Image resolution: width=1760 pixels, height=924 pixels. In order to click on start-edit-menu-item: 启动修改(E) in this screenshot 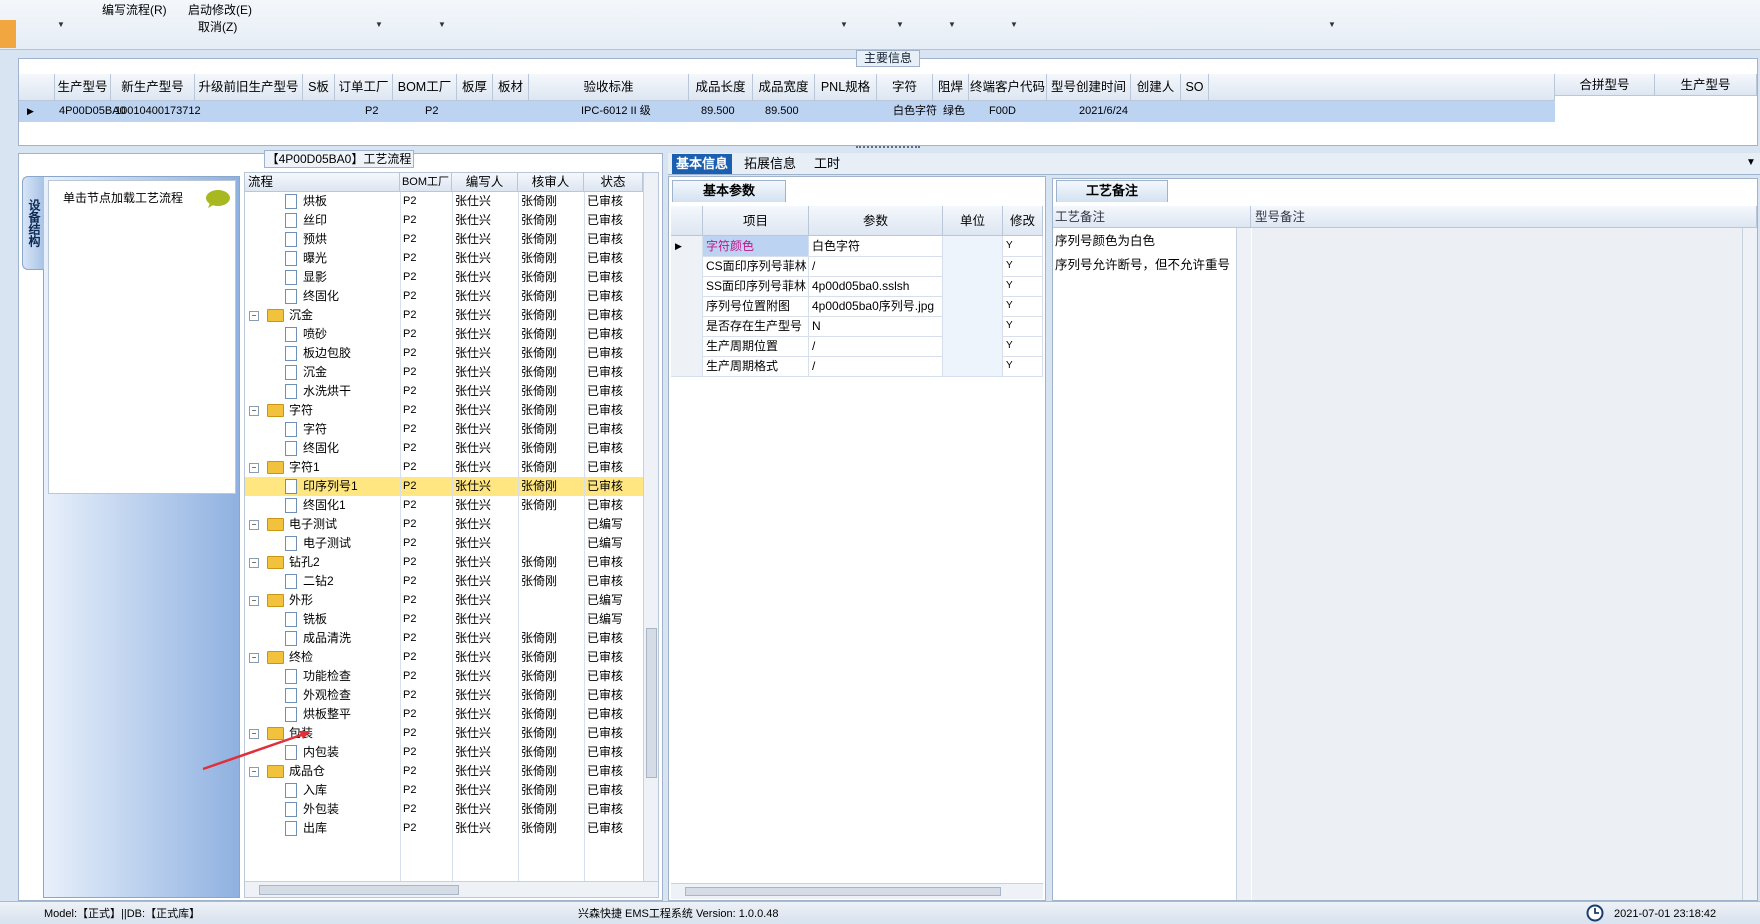, I will do `click(220, 9)`.